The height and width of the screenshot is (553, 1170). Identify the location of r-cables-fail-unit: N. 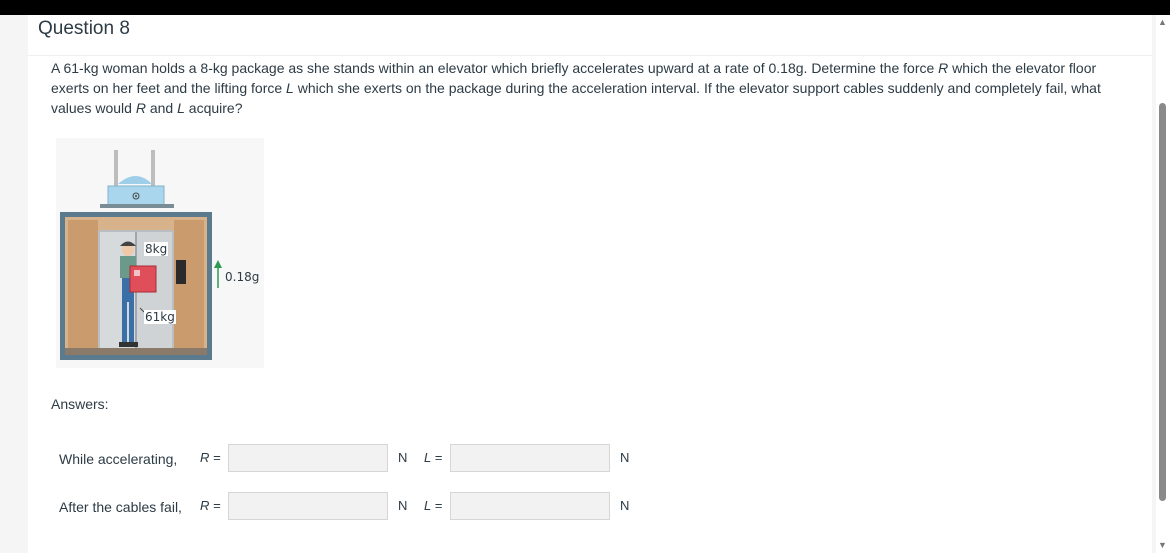
(403, 505).